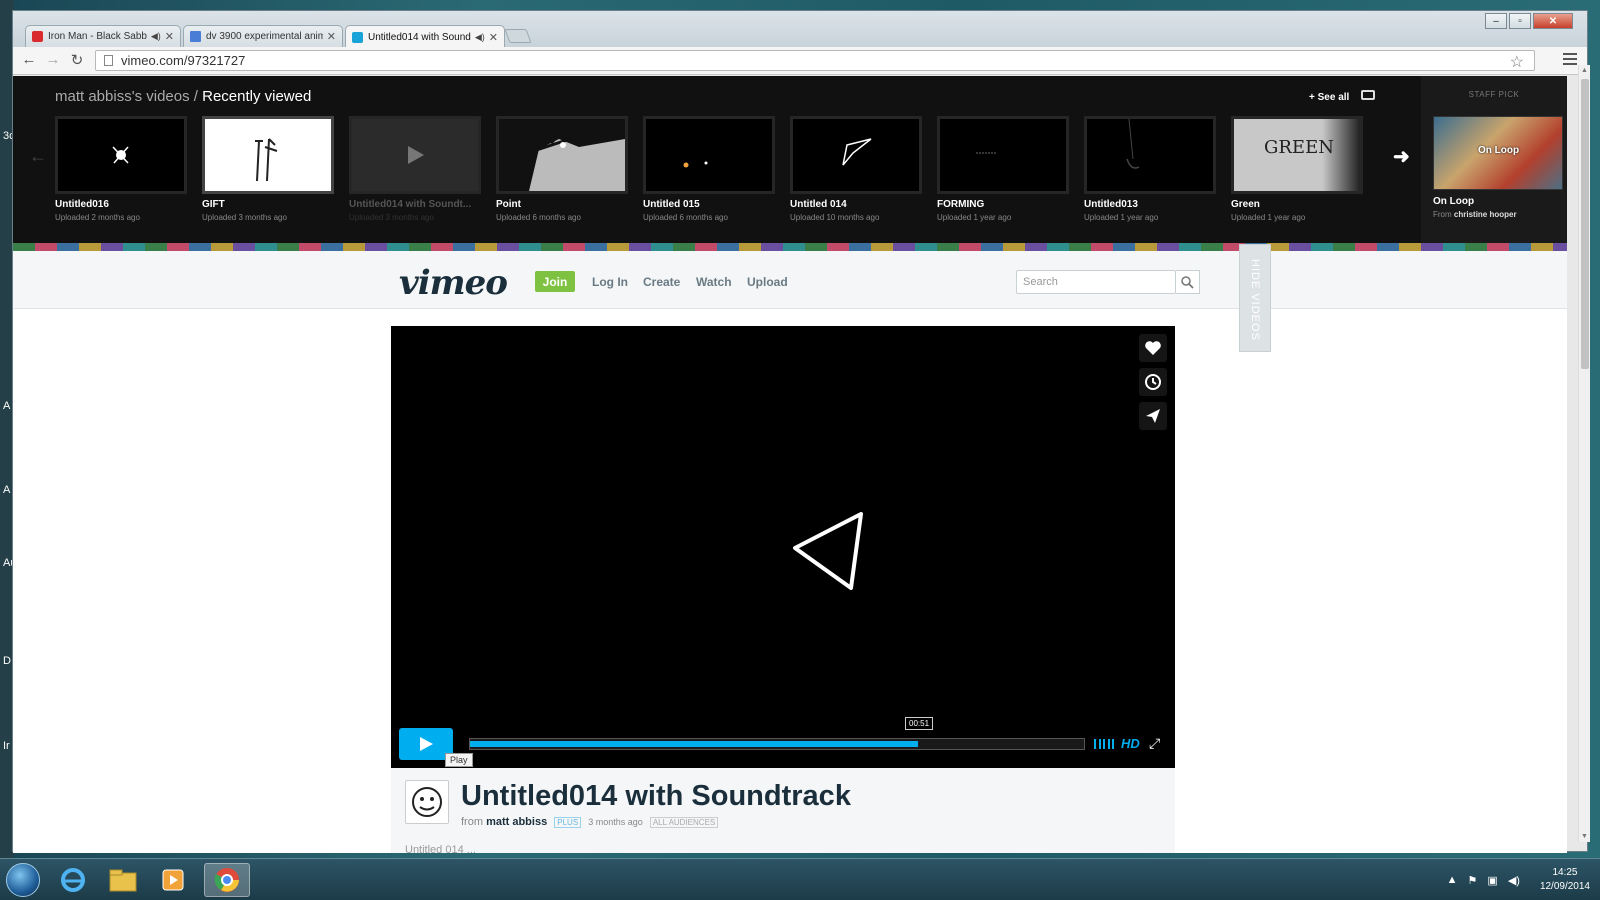 This screenshot has width=1600, height=900. What do you see at coordinates (1003, 155) in the screenshot?
I see `video-thumb-forming` at bounding box center [1003, 155].